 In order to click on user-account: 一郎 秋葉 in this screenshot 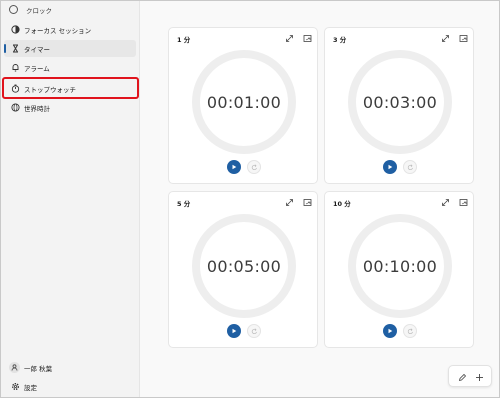, I will do `click(70, 367)`.